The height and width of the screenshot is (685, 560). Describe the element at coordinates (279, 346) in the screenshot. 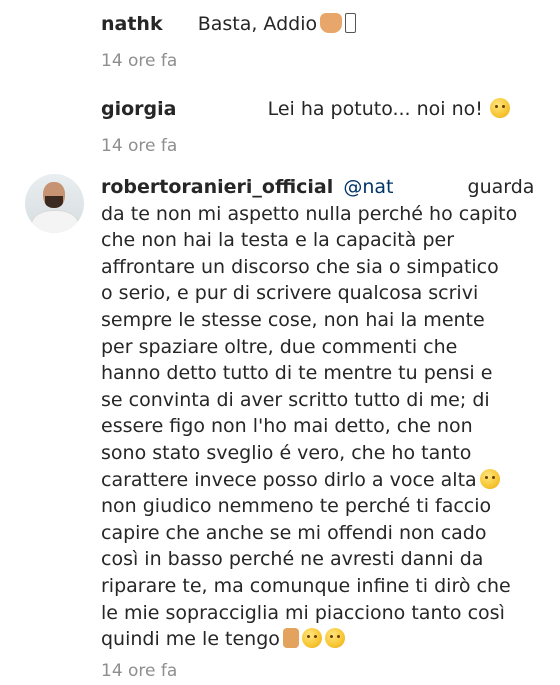

I see `comment-line: per spaziare oltre, due commenti che` at that location.